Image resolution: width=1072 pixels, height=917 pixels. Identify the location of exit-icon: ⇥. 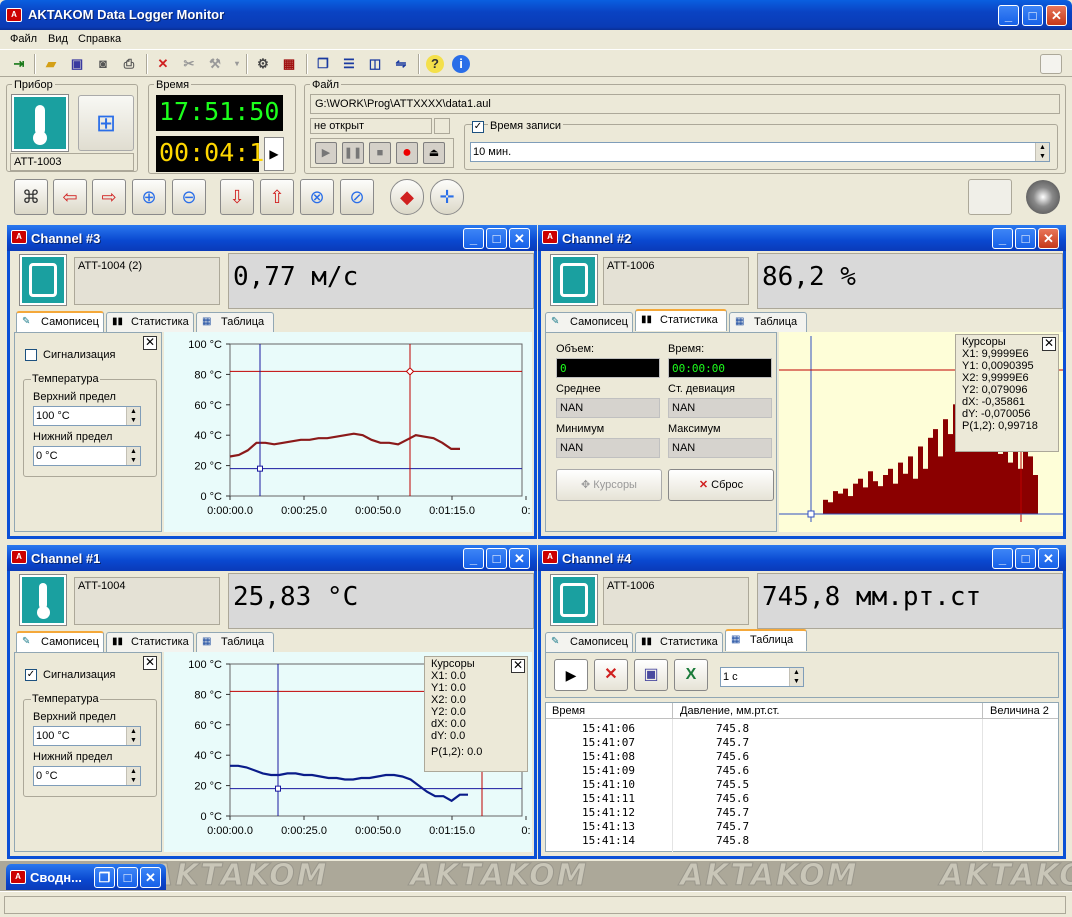
(19, 64).